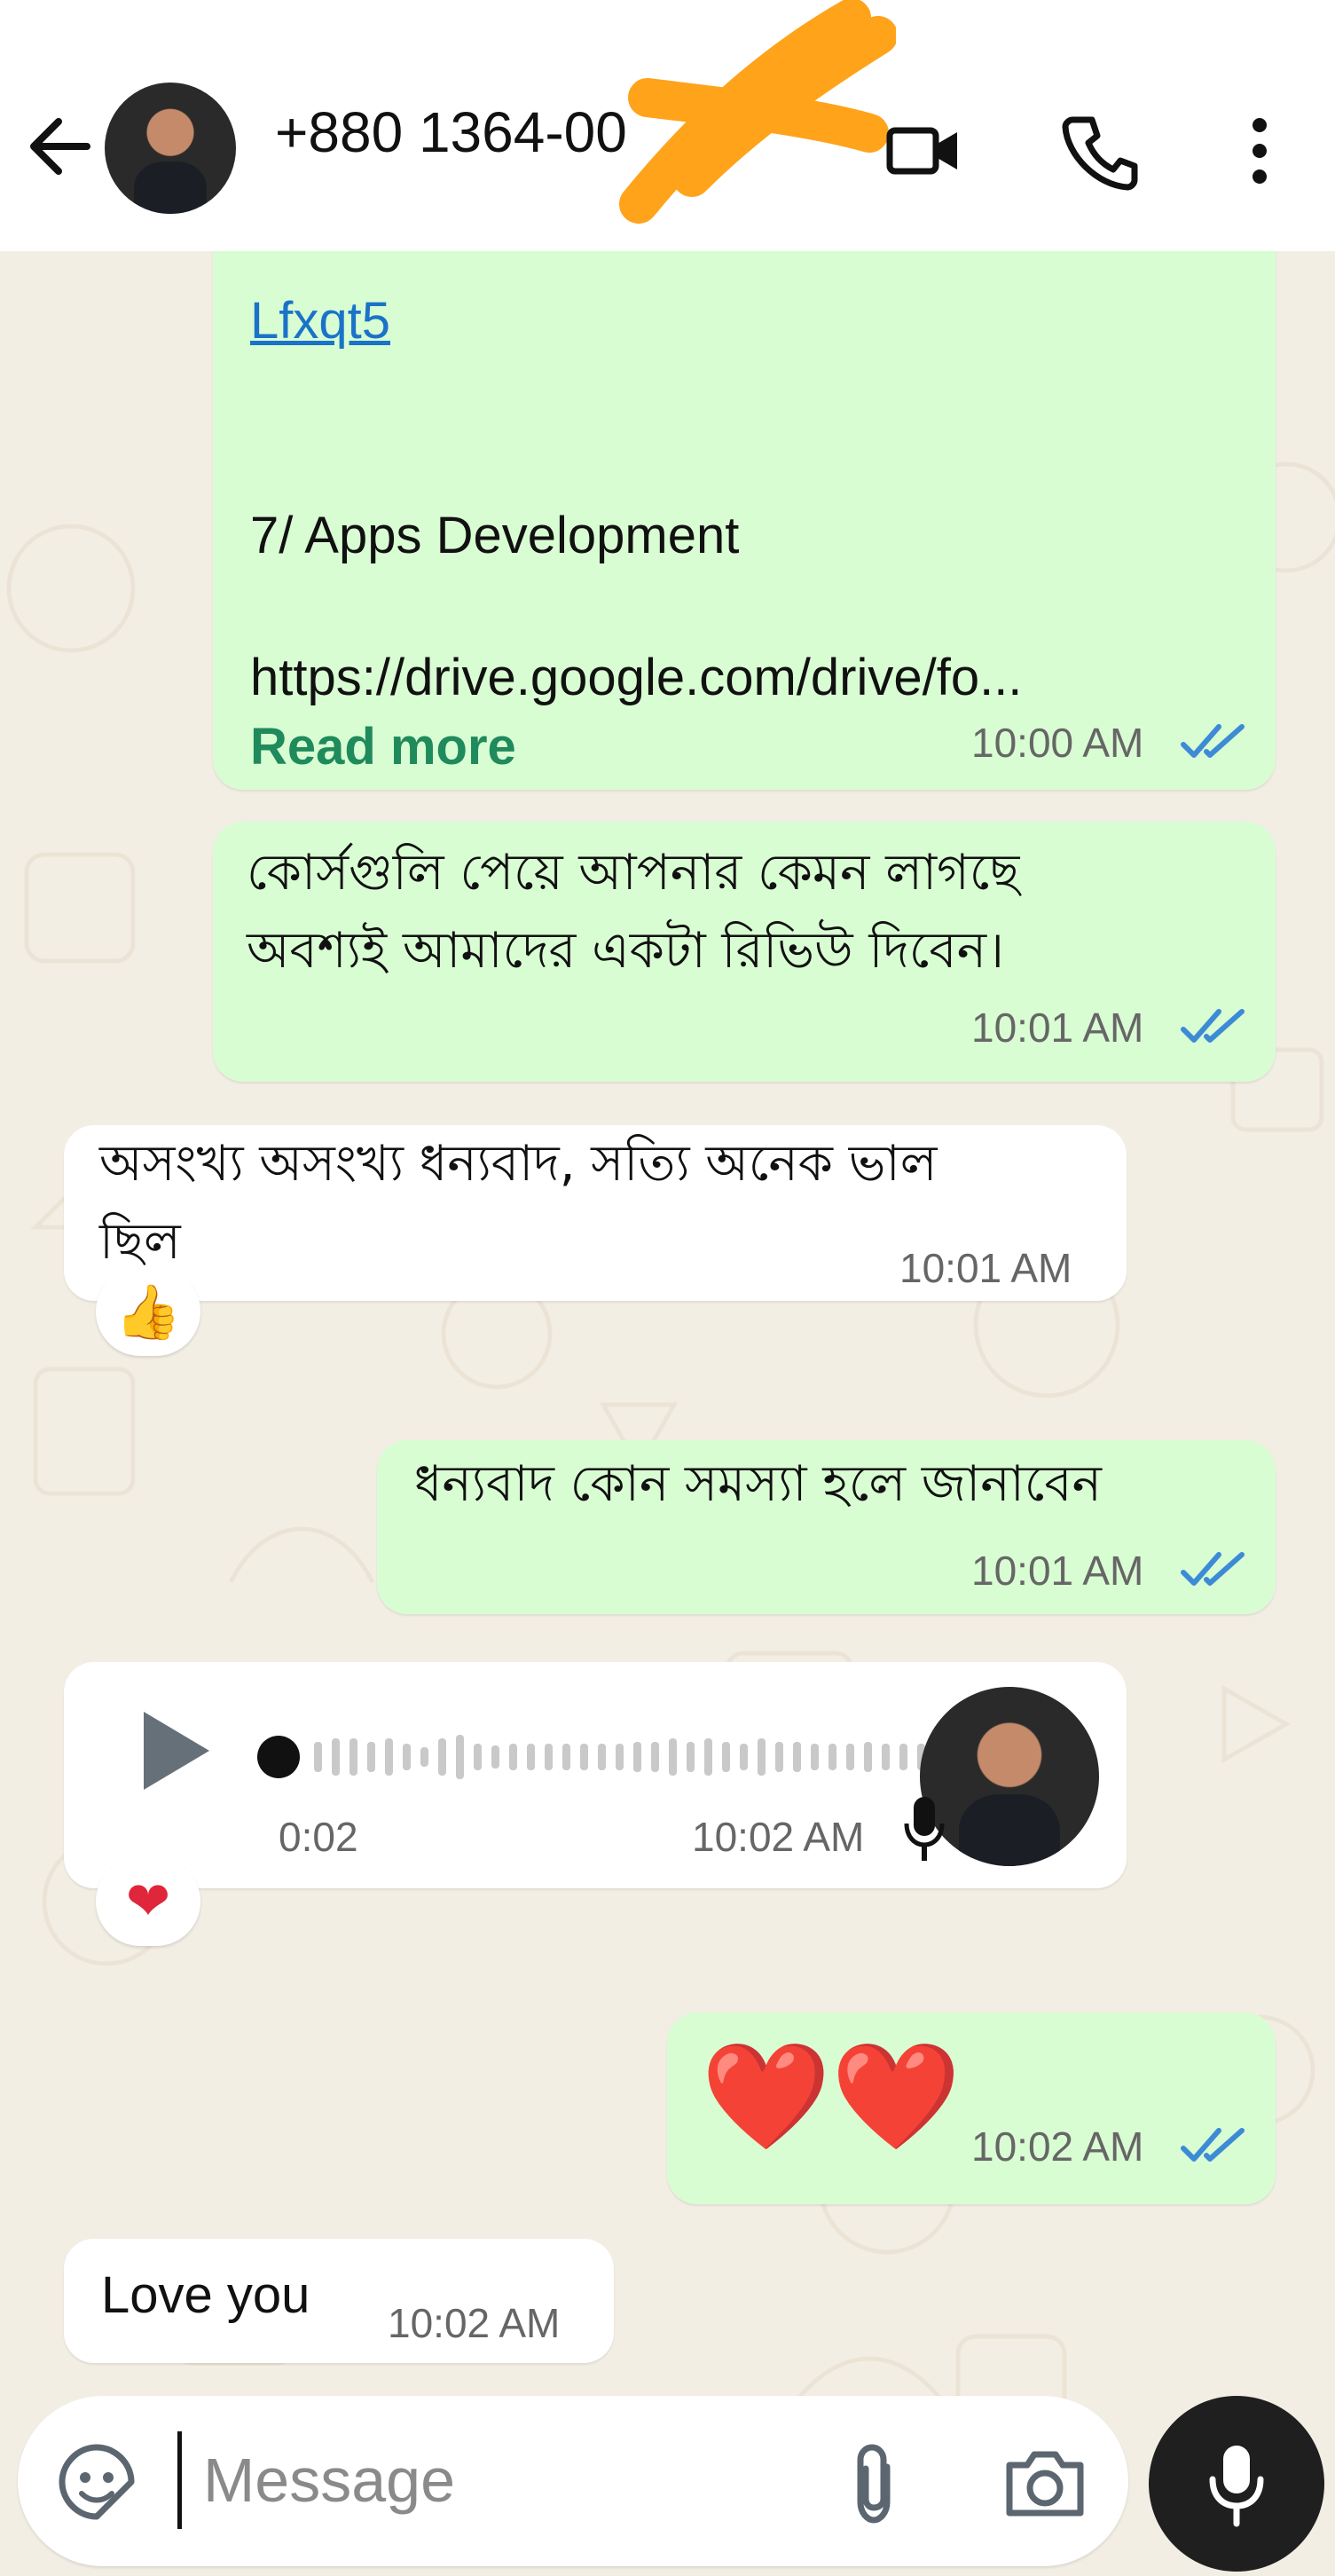 The image size is (1335, 2576). What do you see at coordinates (626, 951) in the screenshot?
I see `message-text-line: অবশ্যই আমাদের একটা রিভিউ দিবেন।` at bounding box center [626, 951].